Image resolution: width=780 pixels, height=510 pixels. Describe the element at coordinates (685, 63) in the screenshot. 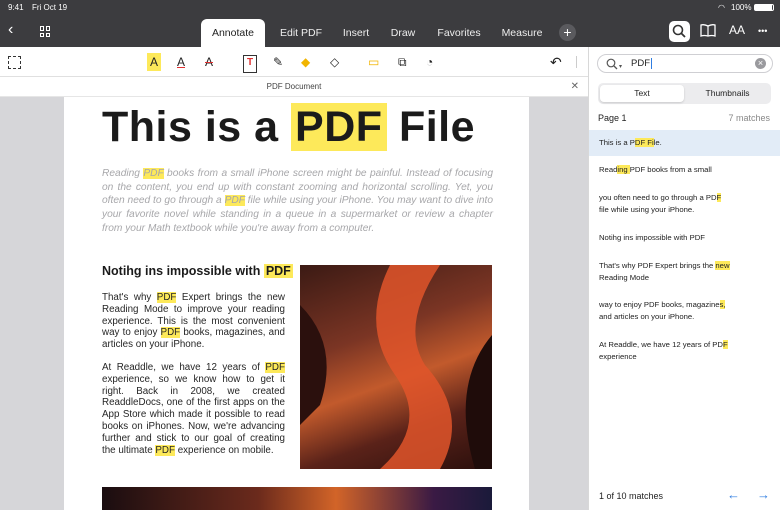

I see `search-input: ▾ PDF ×` at that location.